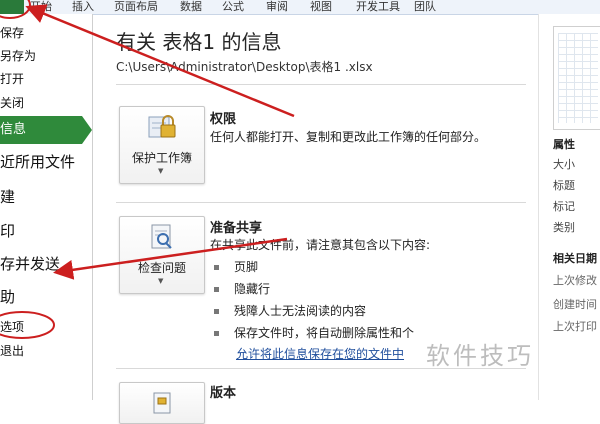  I want to click on list-item: 页脚, so click(235, 266).